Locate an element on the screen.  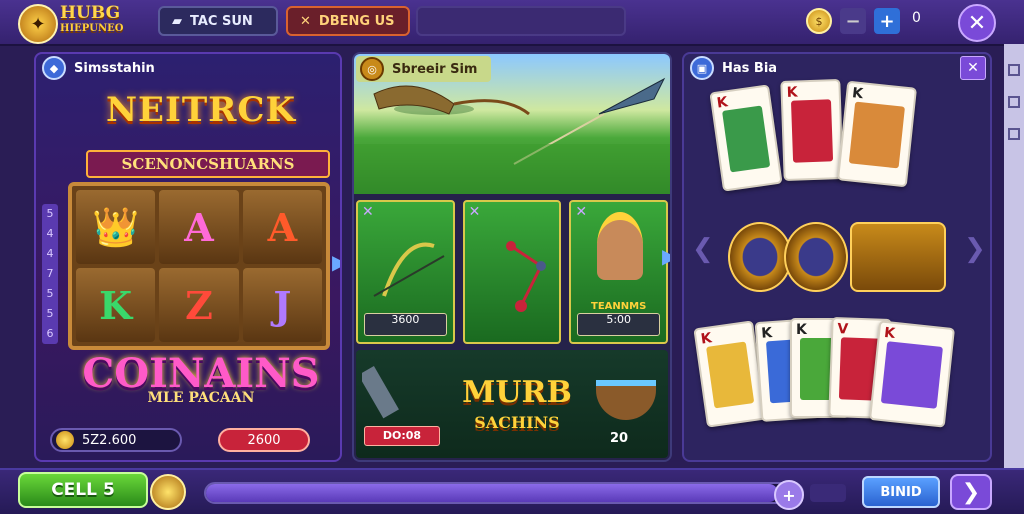
brand-title: HUBG HIEPUNEO is located at coordinates (92, 19).